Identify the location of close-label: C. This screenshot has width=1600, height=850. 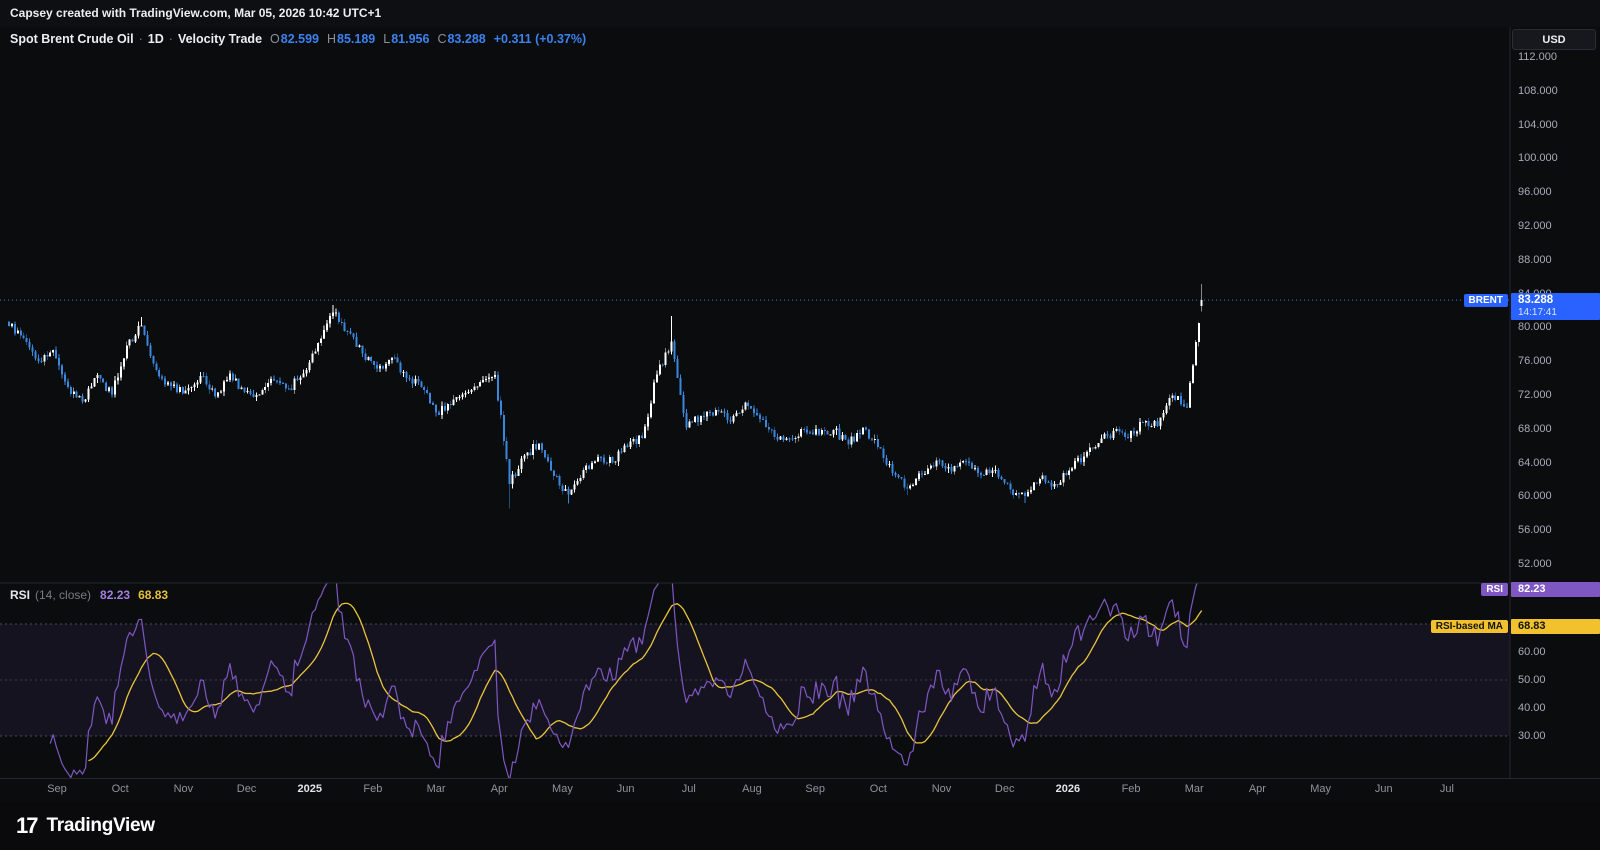
(442, 39).